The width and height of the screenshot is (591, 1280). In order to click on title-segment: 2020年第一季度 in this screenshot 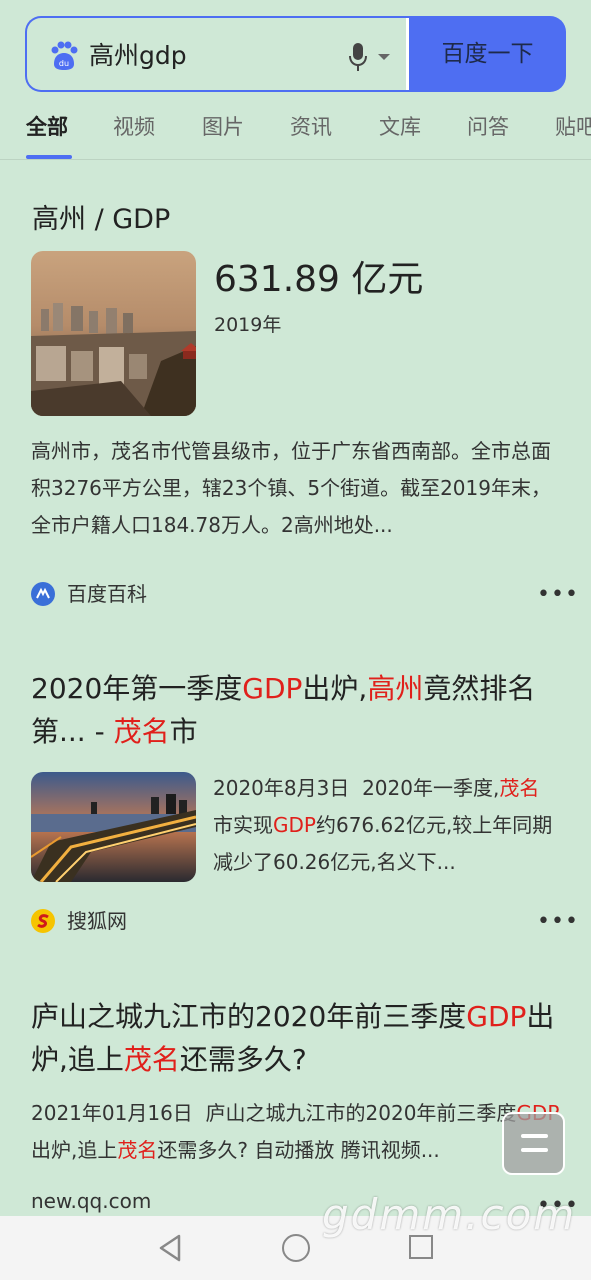, I will do `click(137, 688)`.